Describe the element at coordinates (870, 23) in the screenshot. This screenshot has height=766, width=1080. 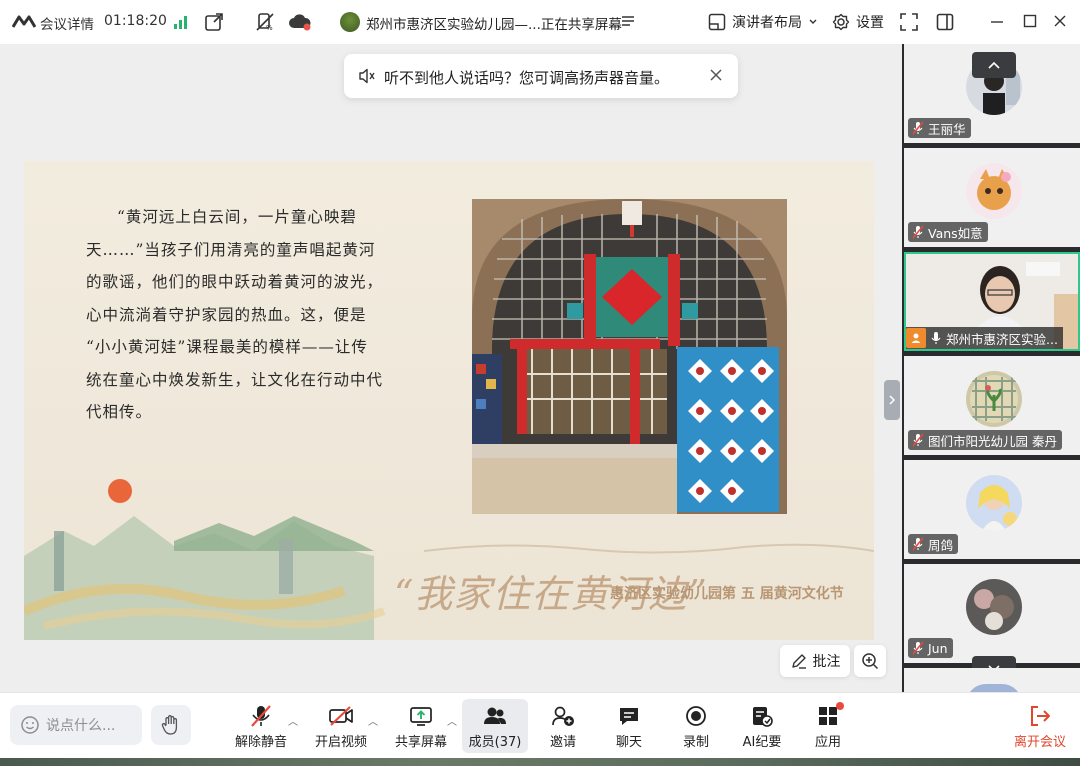
I see `settings-label: 设置` at that location.